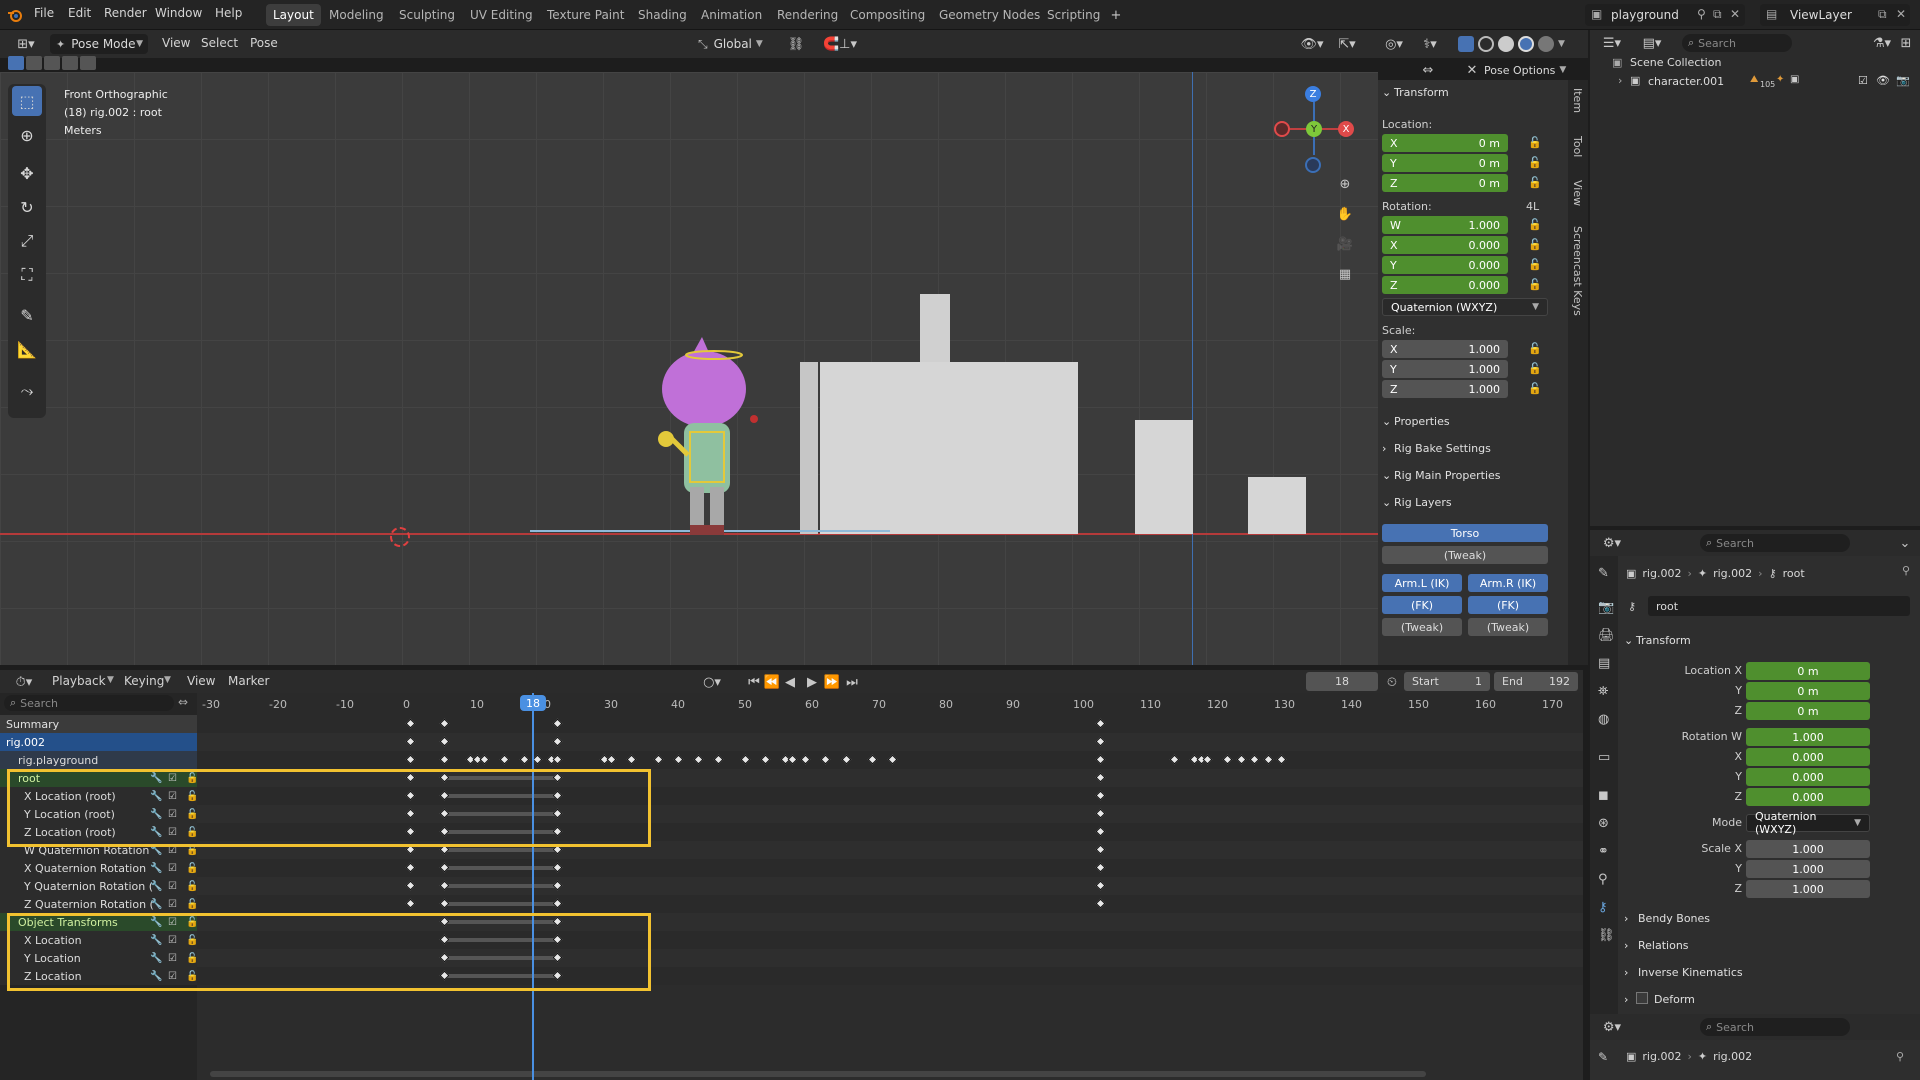  Describe the element at coordinates (99, 44) in the screenshot. I see `mode-dropdown: ✦ Pose Mode ▼` at that location.